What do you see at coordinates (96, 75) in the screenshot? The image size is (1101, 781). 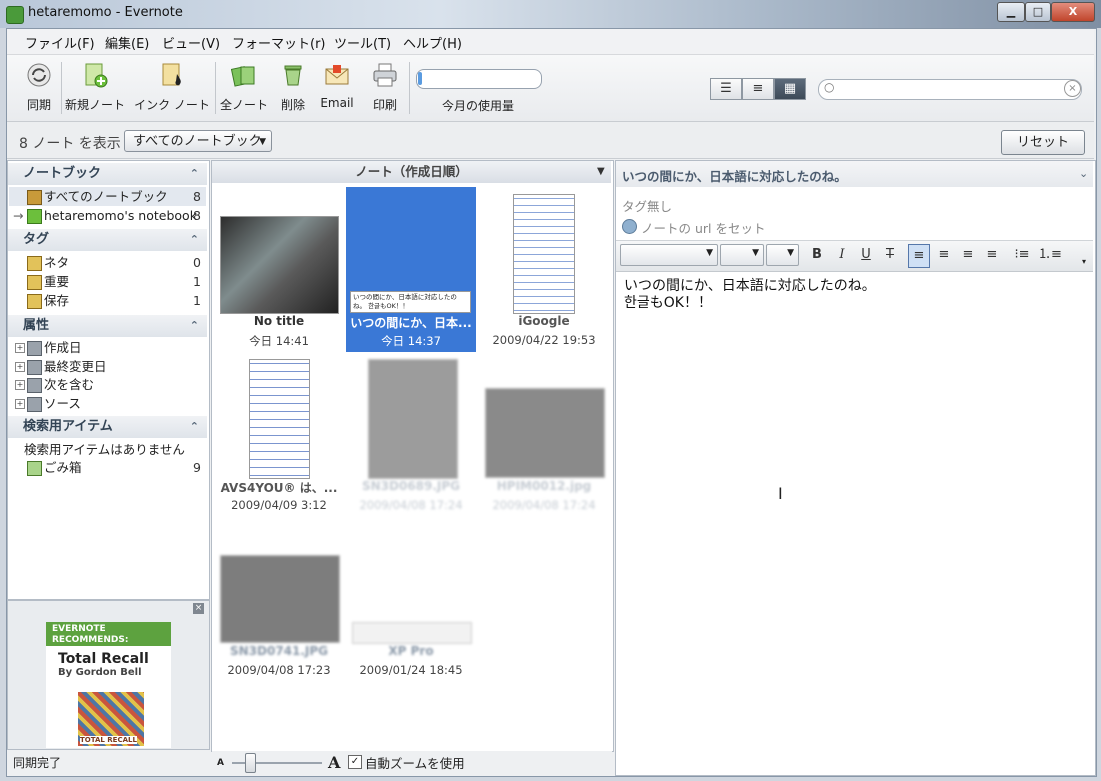 I see `new-note-icon` at bounding box center [96, 75].